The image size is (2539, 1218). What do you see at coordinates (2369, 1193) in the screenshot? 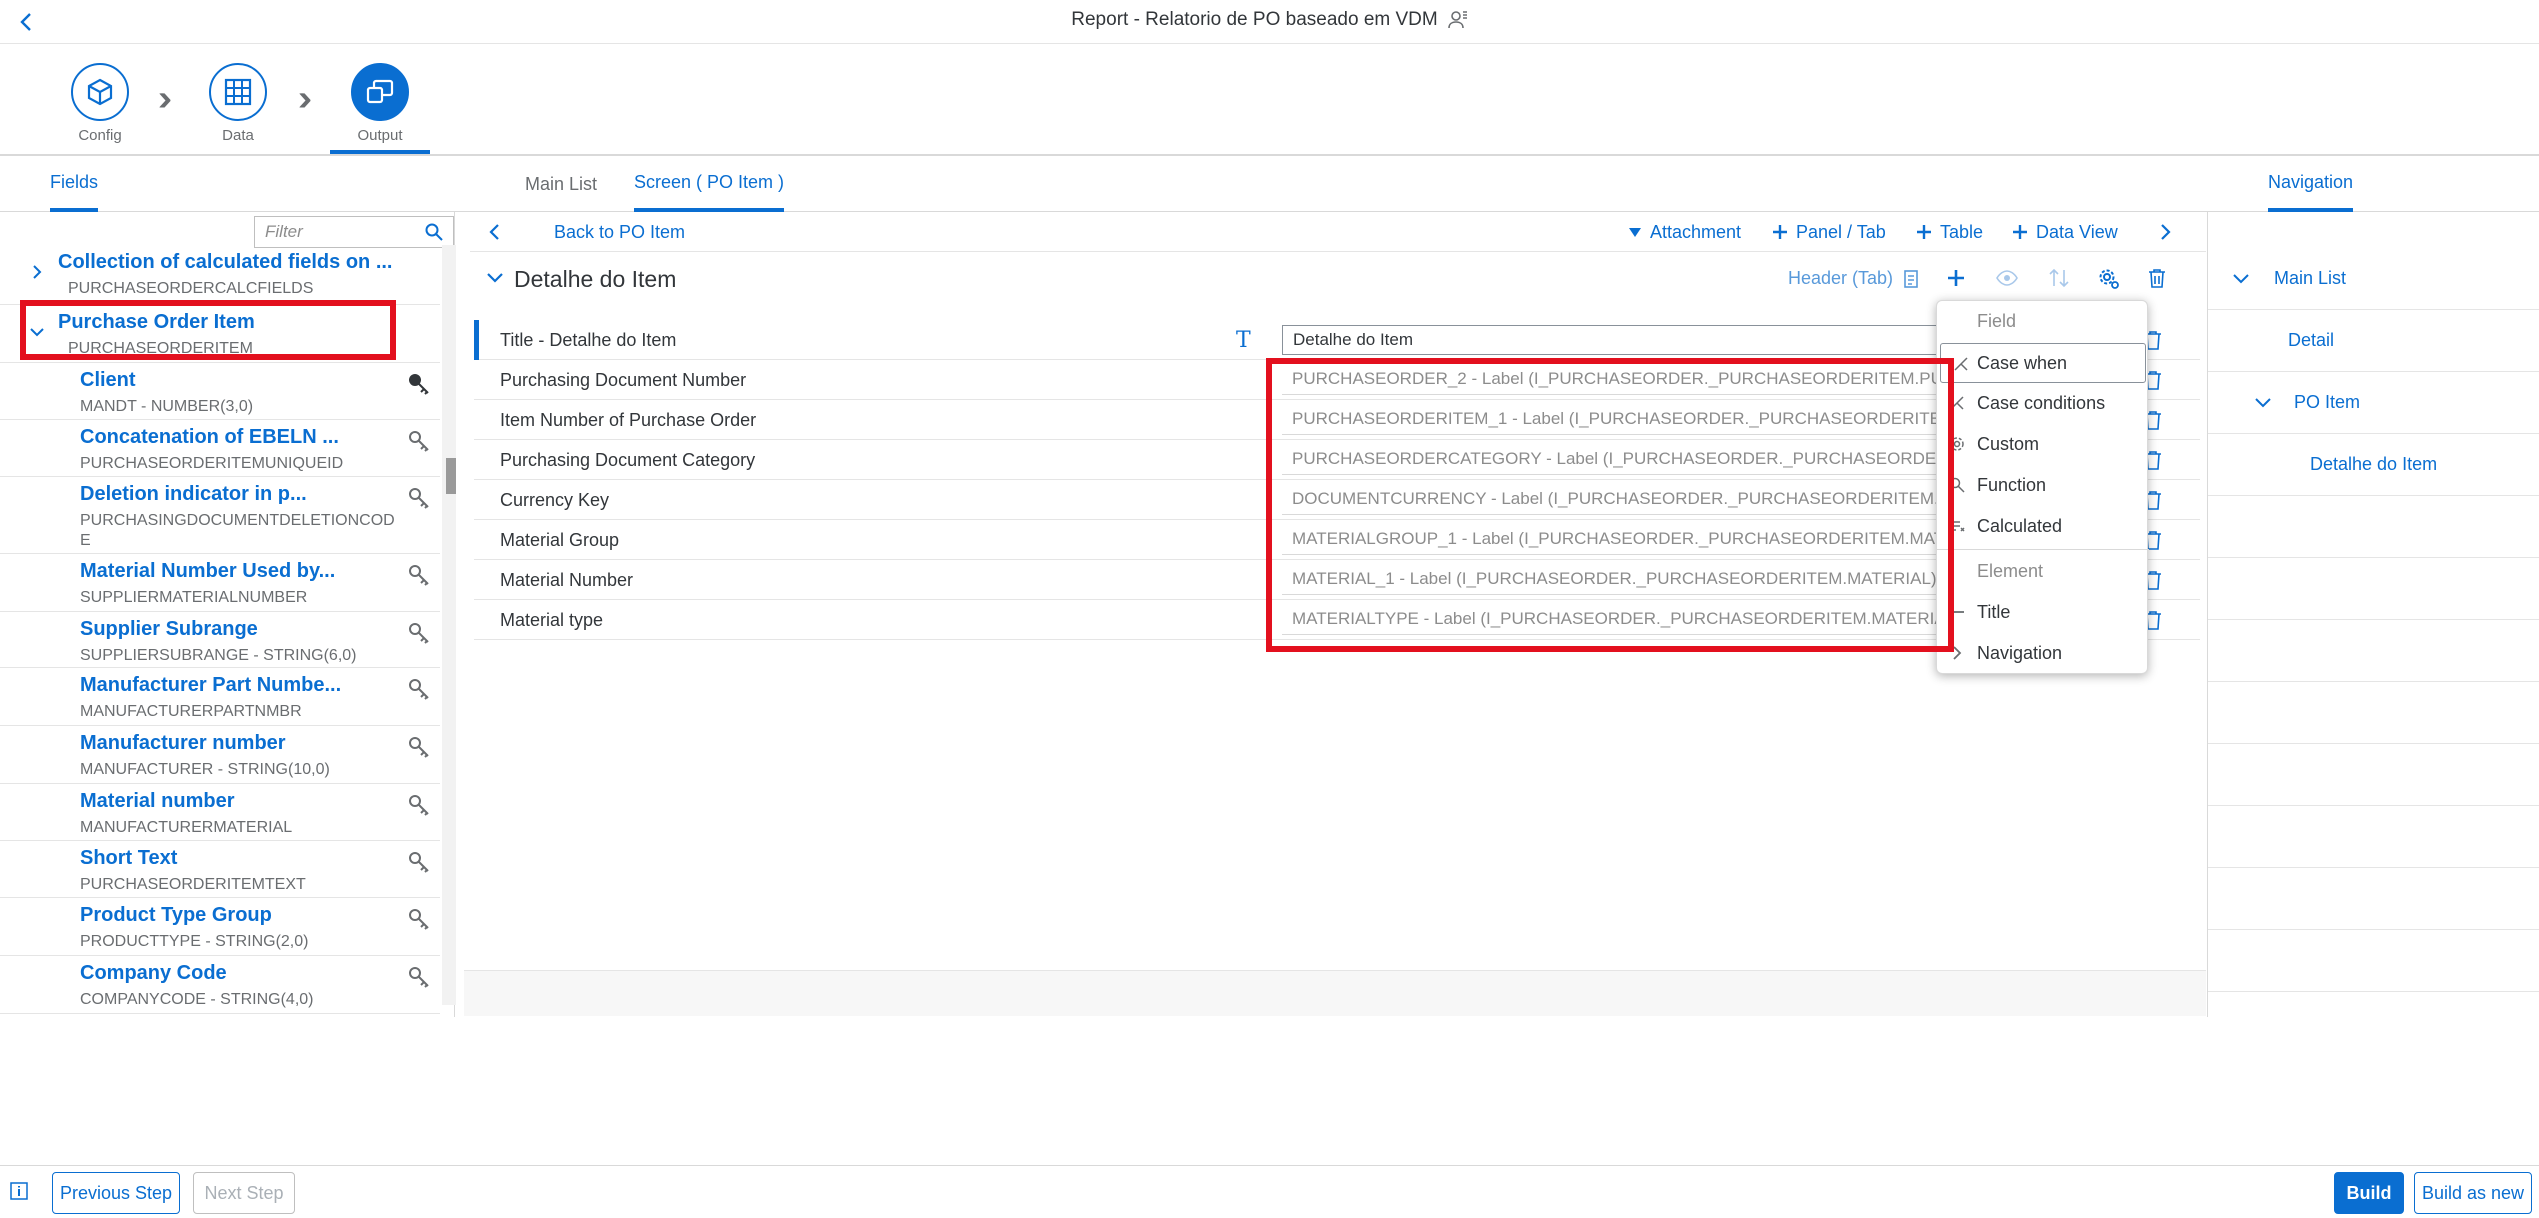
I see `build-button: Build` at bounding box center [2369, 1193].